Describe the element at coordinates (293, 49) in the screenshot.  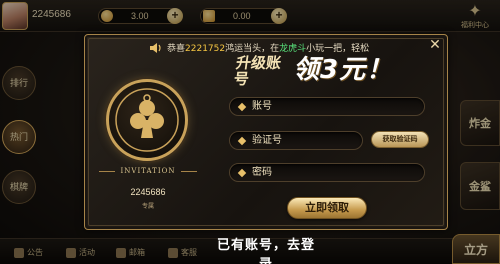
I see `marquee-game-name: 龙虎斗` at that location.